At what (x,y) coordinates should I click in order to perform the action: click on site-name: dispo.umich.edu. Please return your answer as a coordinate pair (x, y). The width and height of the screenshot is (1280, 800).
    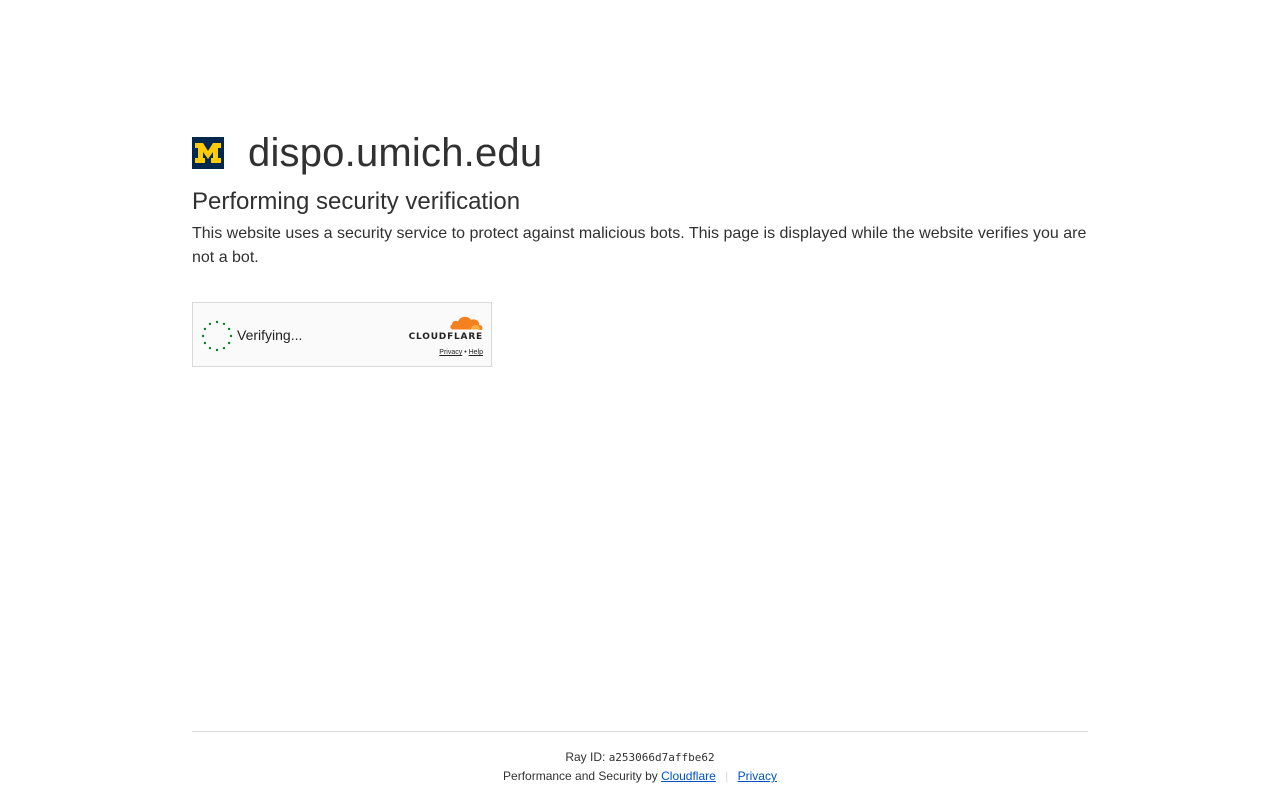
    Looking at the image, I should click on (395, 153).